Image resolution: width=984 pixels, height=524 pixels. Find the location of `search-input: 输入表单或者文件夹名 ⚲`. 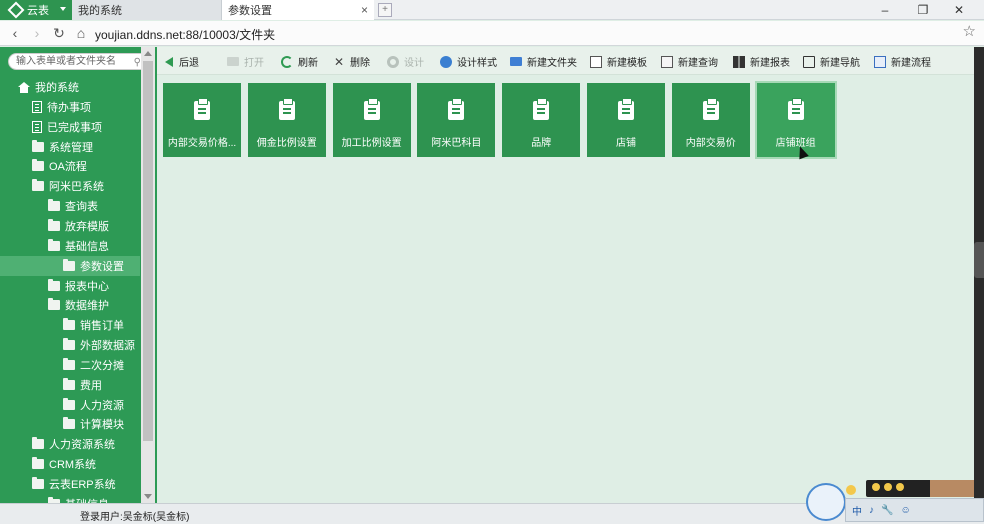

search-input: 输入表单或者文件夹名 ⚲ is located at coordinates (78, 61).